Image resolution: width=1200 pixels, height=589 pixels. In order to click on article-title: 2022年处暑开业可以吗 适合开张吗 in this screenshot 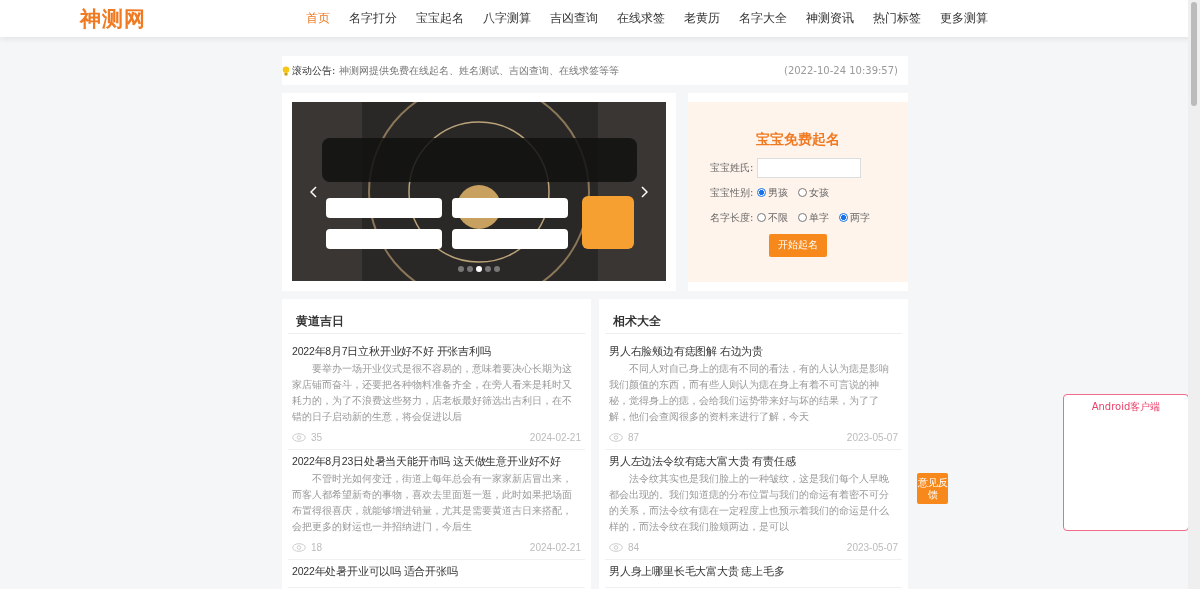, I will do `click(436, 571)`.